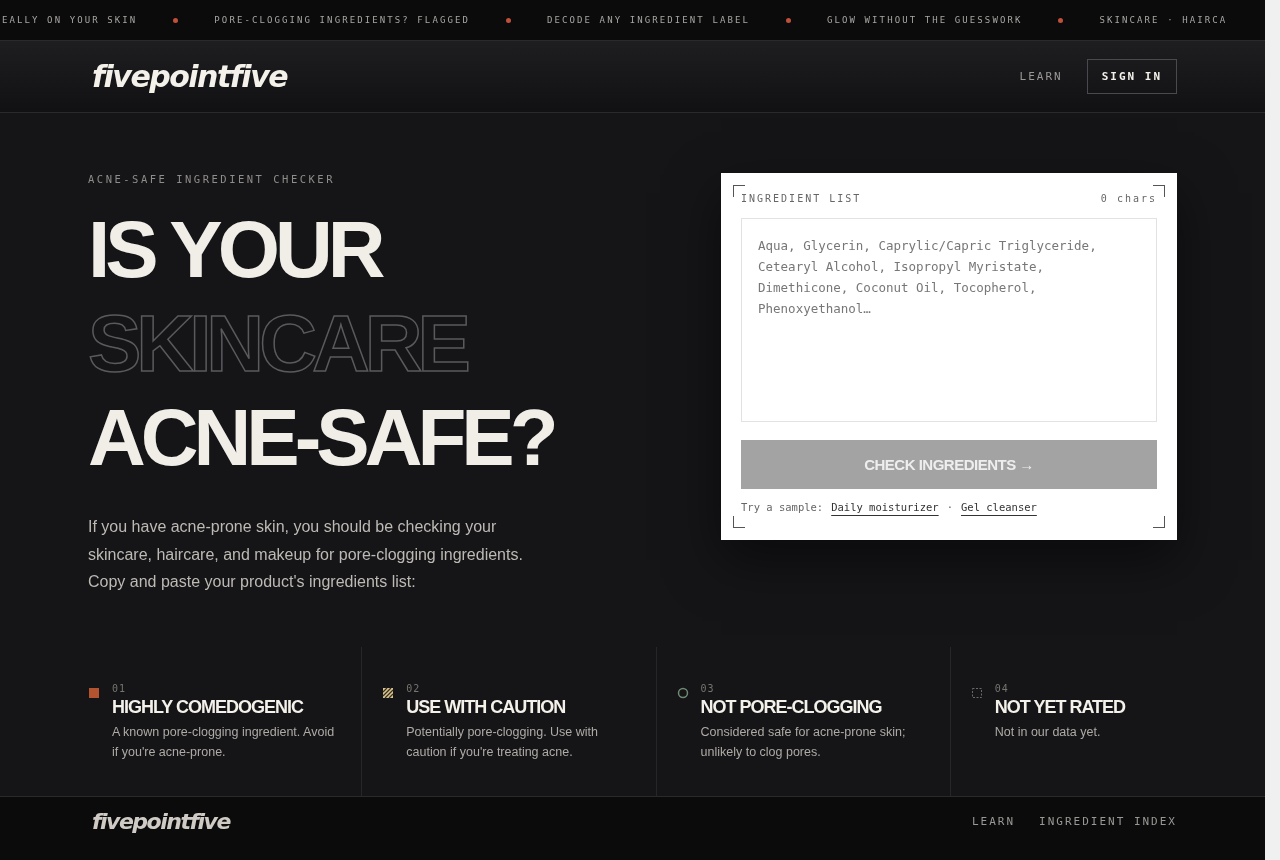  I want to click on sign-in-button: SIGN IN, so click(1131, 76).